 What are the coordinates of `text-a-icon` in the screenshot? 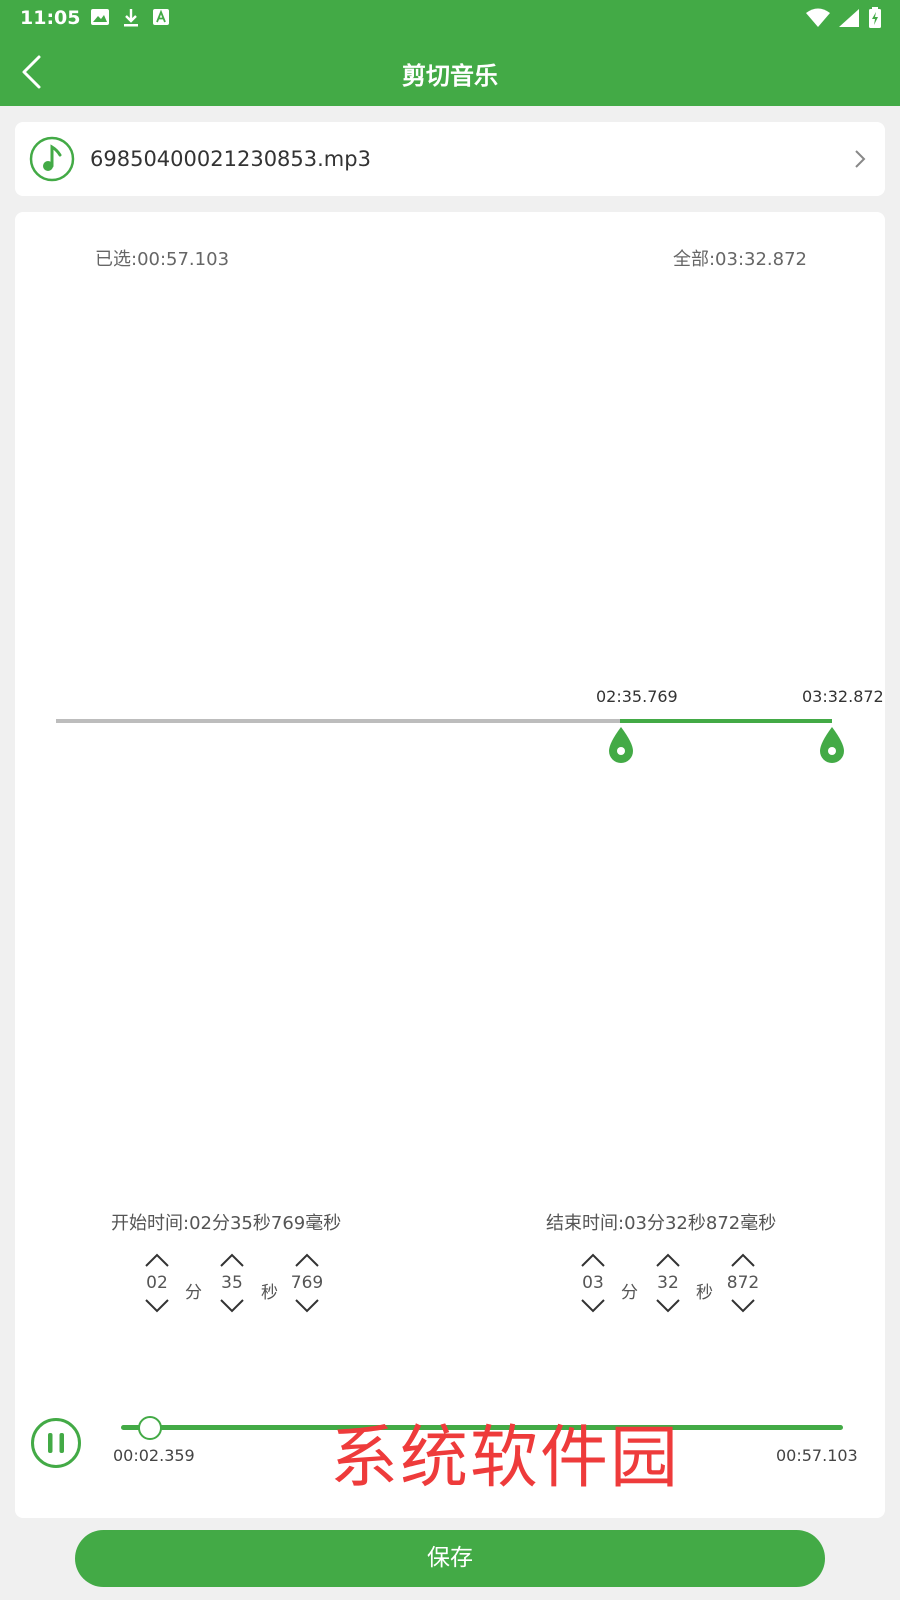 It's located at (161, 20).